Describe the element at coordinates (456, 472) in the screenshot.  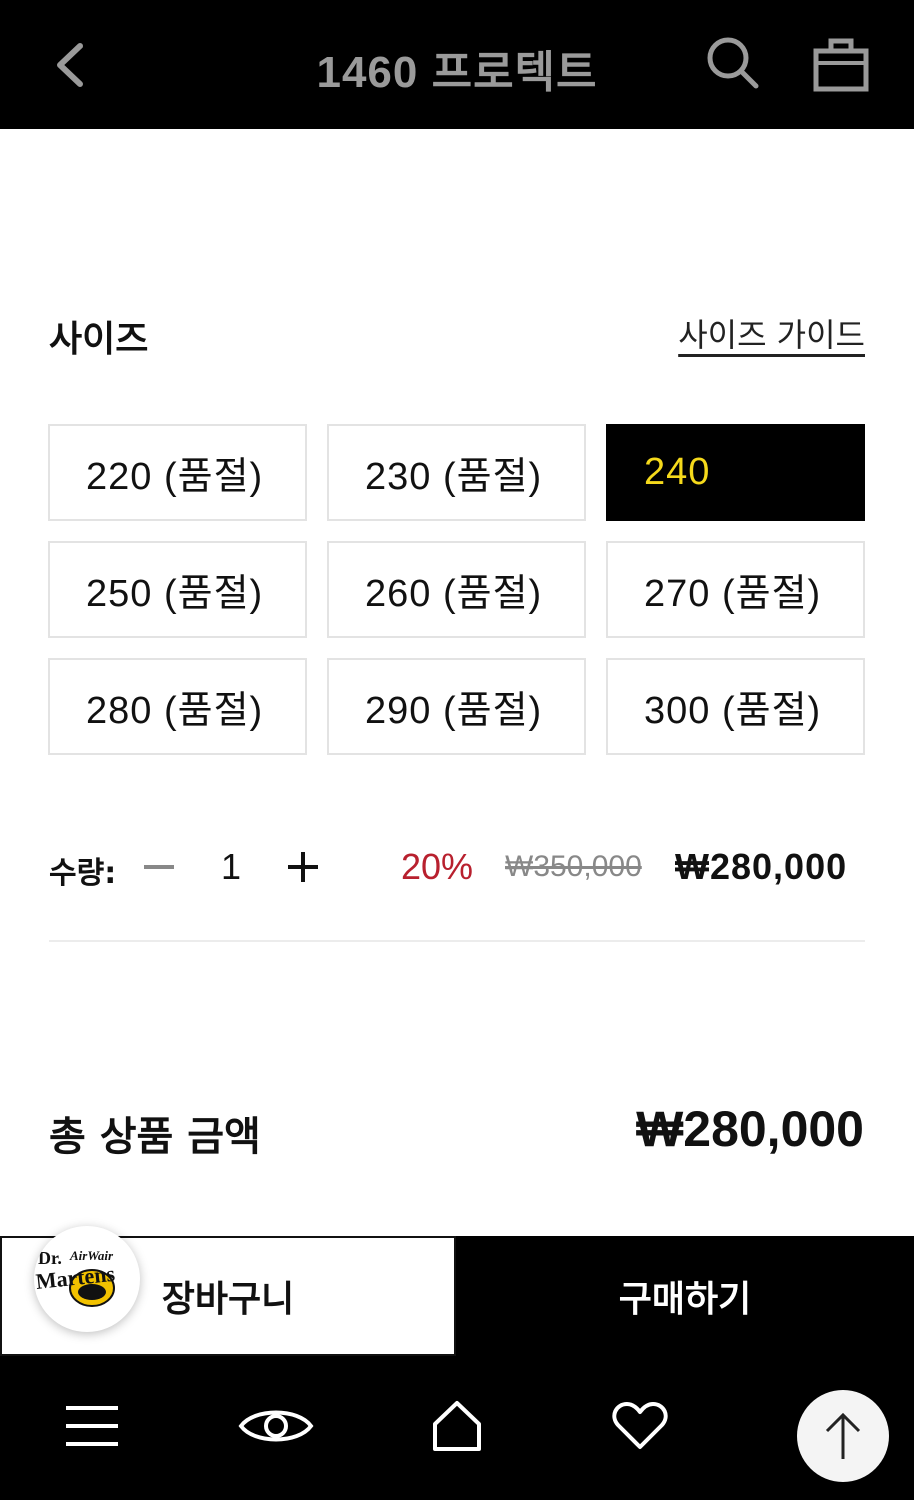
I see `size-option-230: 230 (품절)` at that location.